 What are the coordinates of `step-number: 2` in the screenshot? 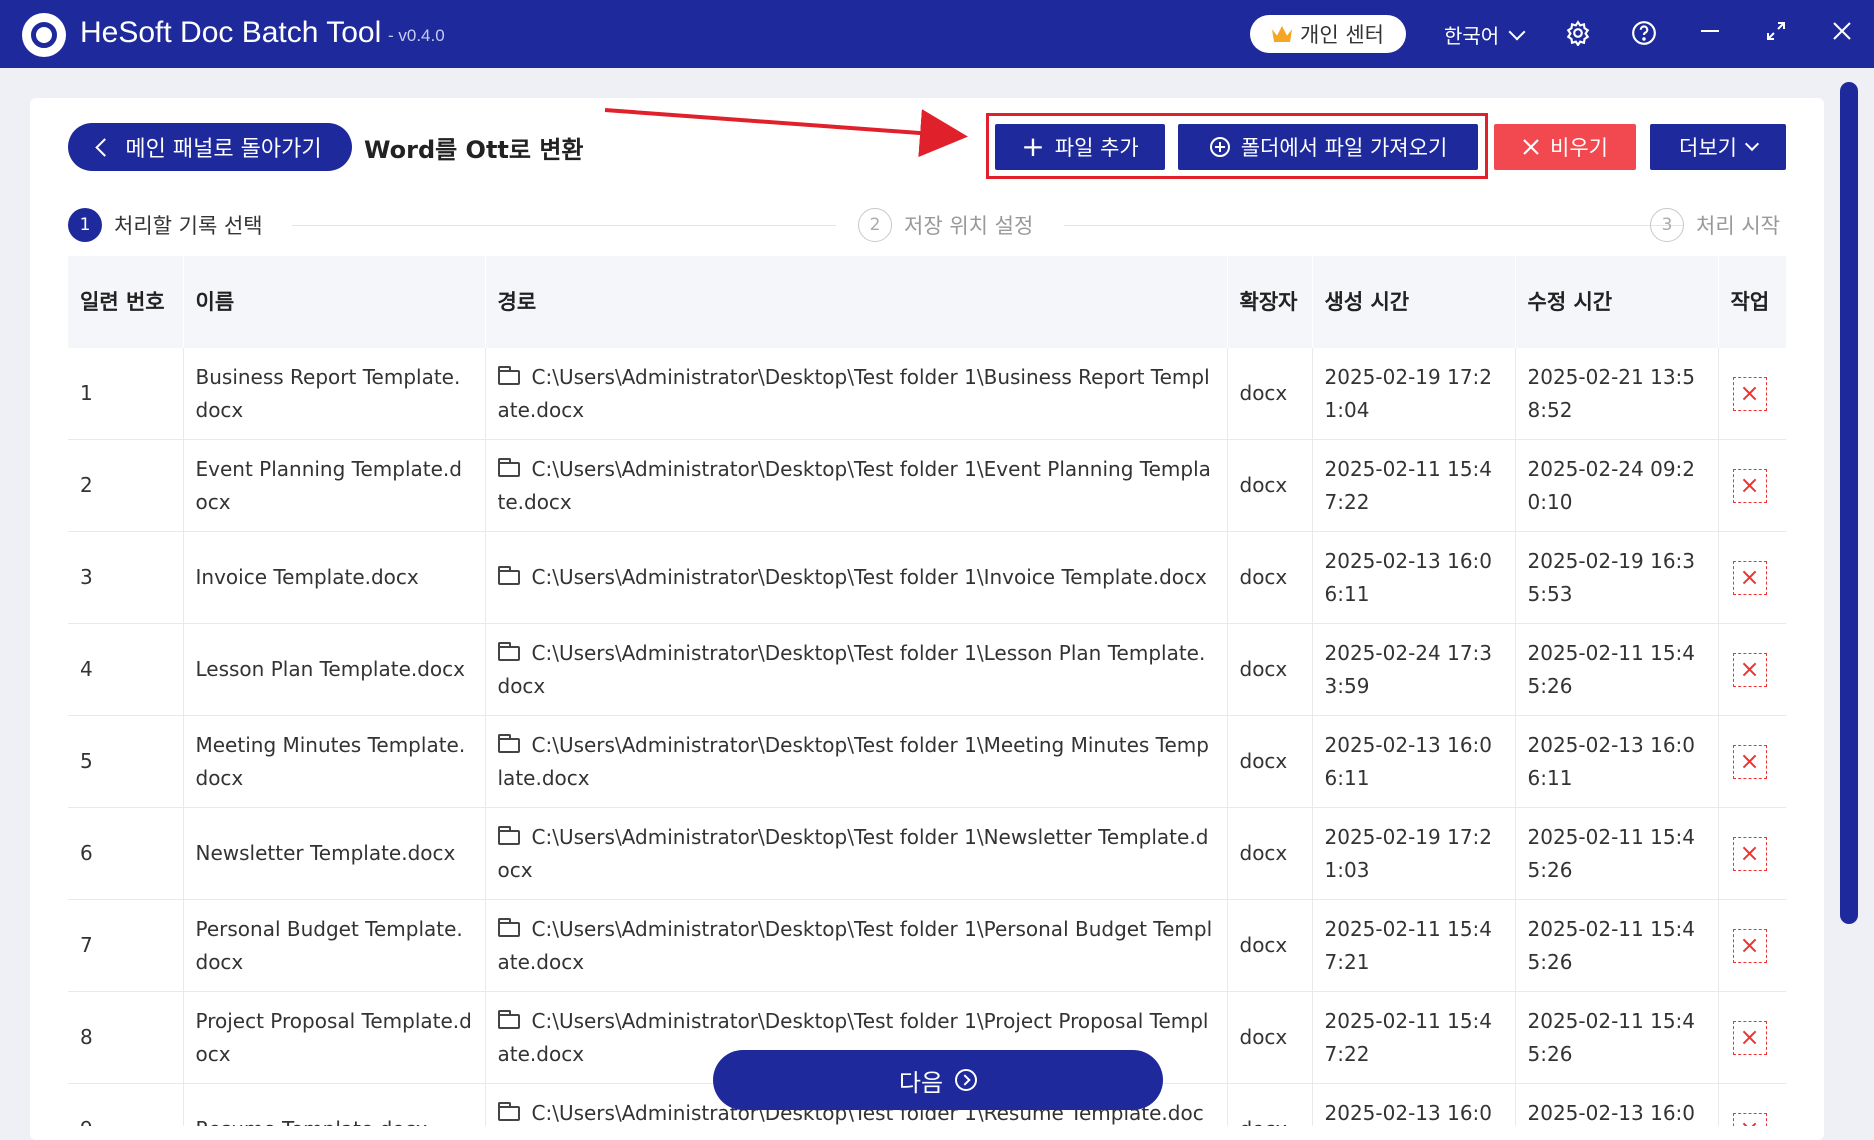 It's located at (875, 225).